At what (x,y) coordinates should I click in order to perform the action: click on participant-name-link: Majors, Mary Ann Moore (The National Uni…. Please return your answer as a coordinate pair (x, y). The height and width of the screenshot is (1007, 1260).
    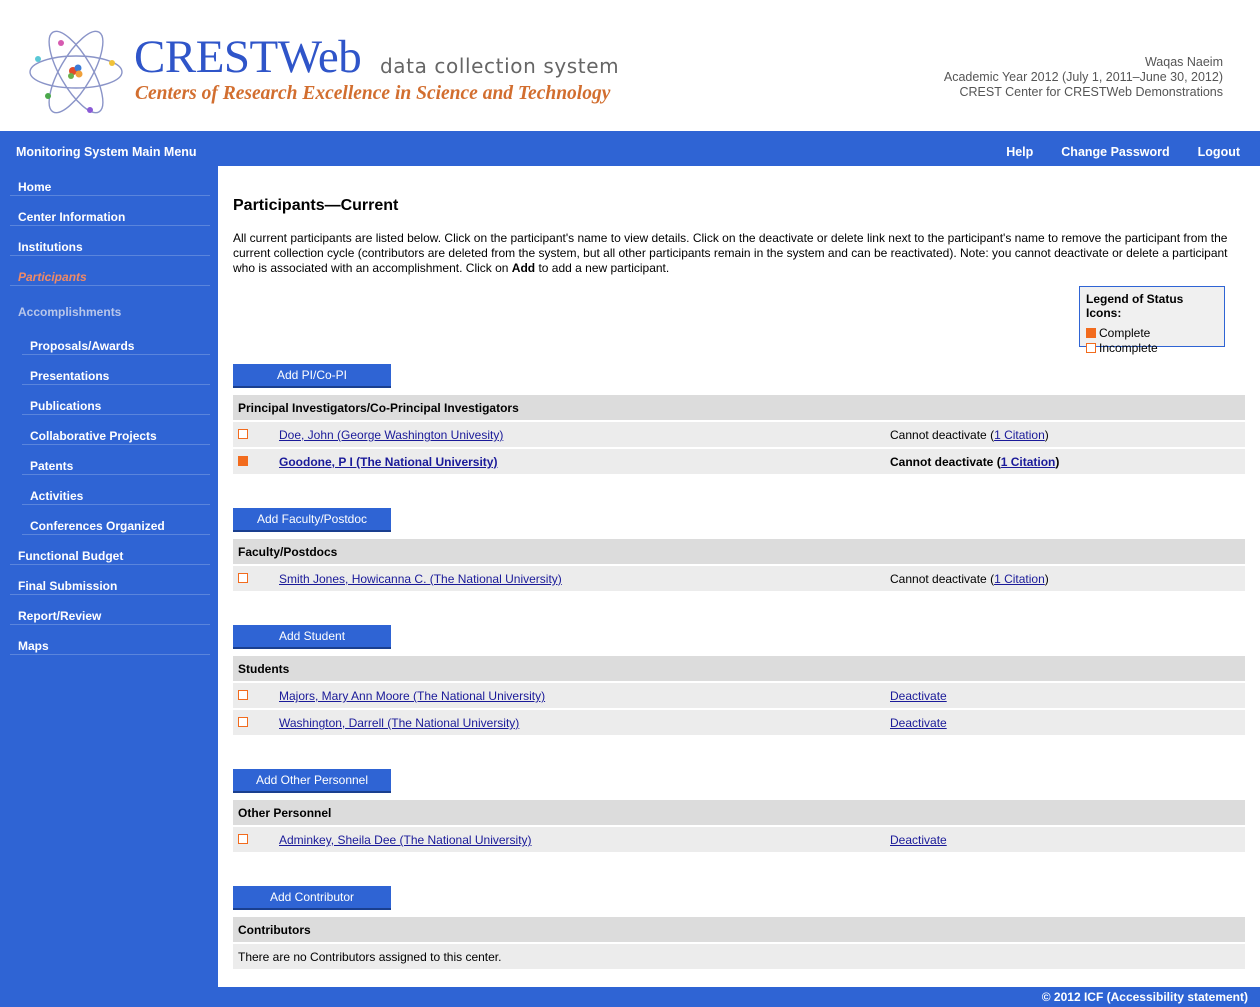
    Looking at the image, I should click on (412, 696).